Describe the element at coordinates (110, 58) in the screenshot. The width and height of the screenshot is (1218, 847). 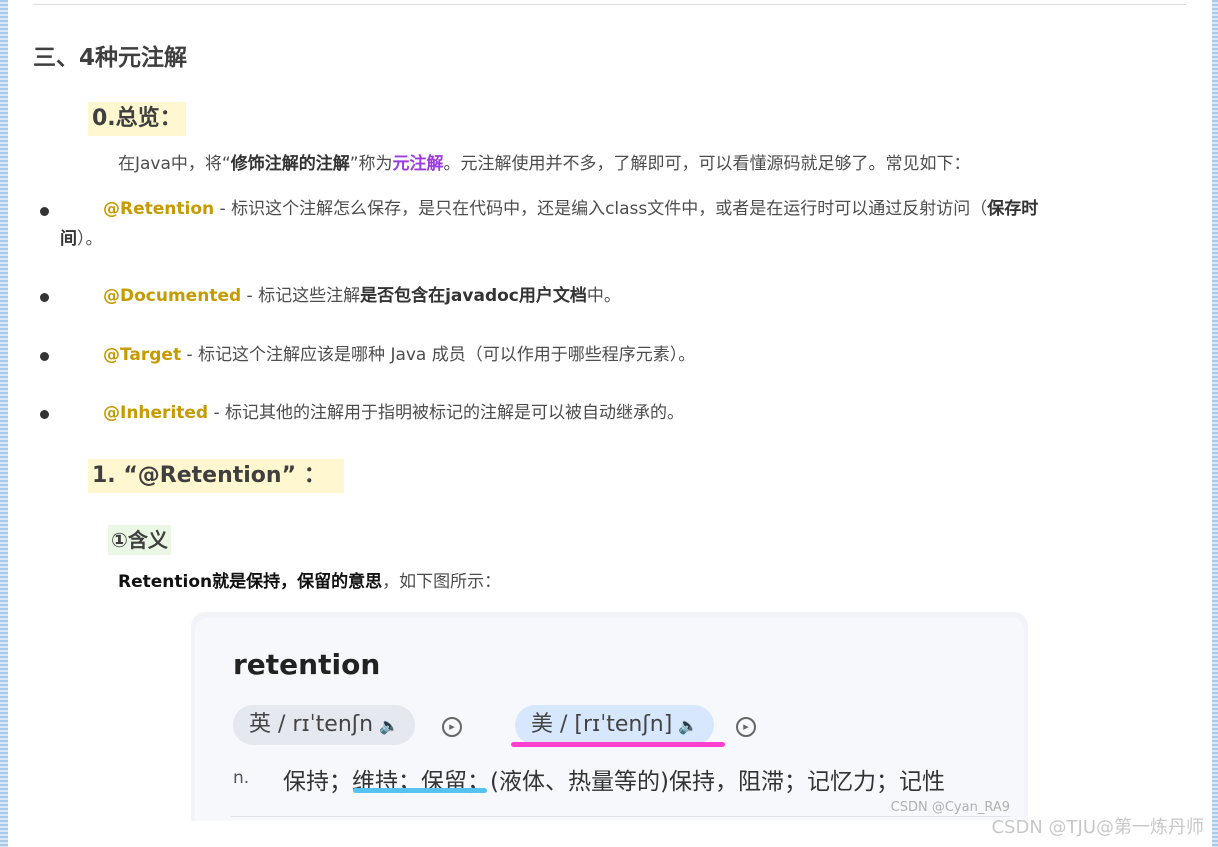
I see `section-title: 三、4种元注解` at that location.